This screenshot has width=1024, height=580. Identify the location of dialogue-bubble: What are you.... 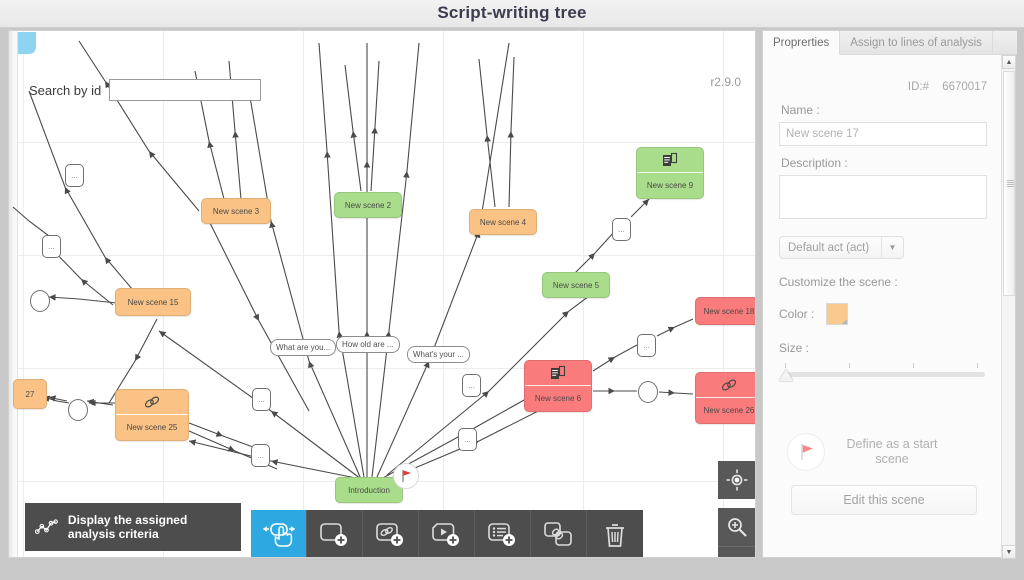
(303, 347).